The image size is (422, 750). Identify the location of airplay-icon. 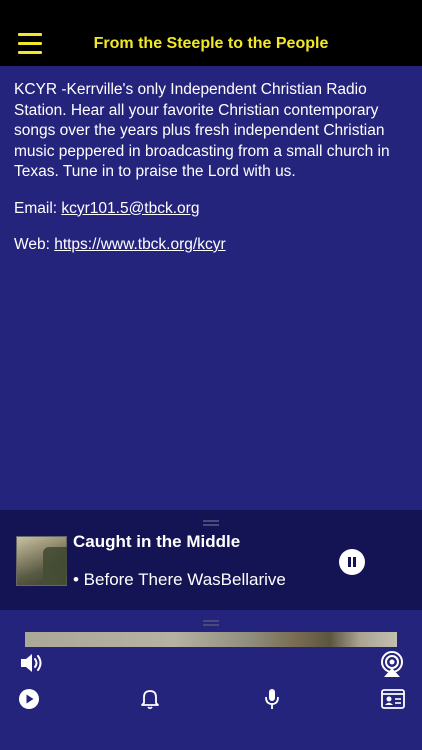
(392, 664).